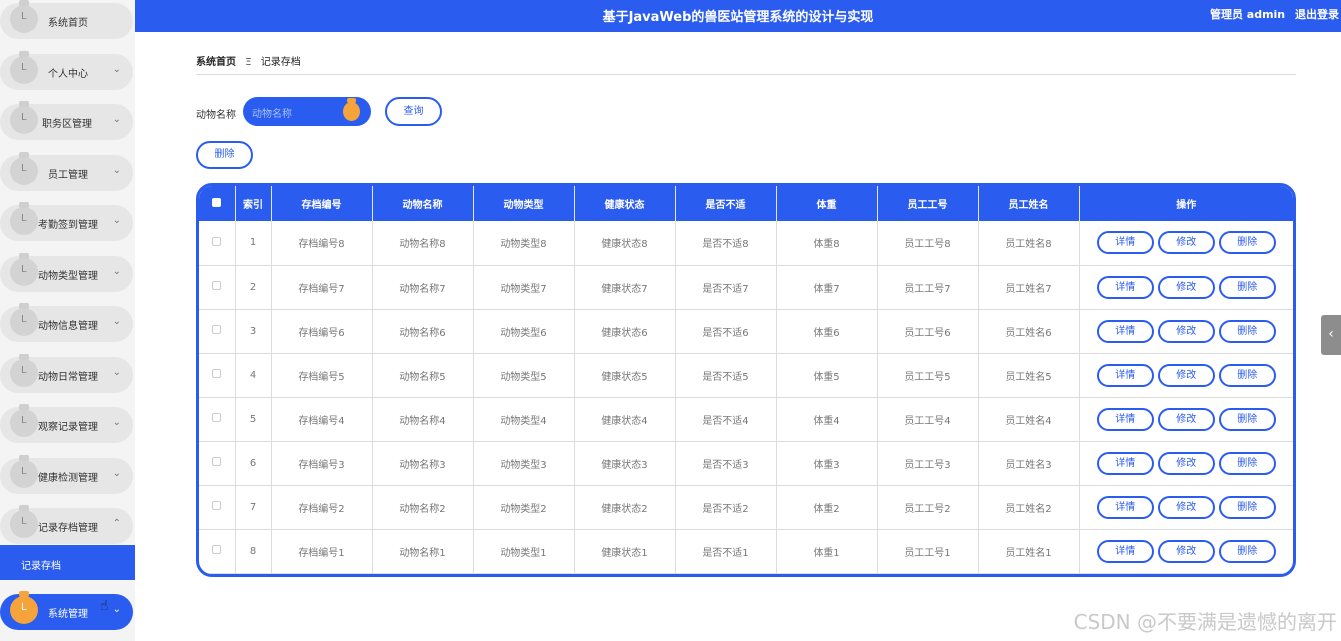  What do you see at coordinates (827, 463) in the screenshot?
I see `cell-weight: 体重3` at bounding box center [827, 463].